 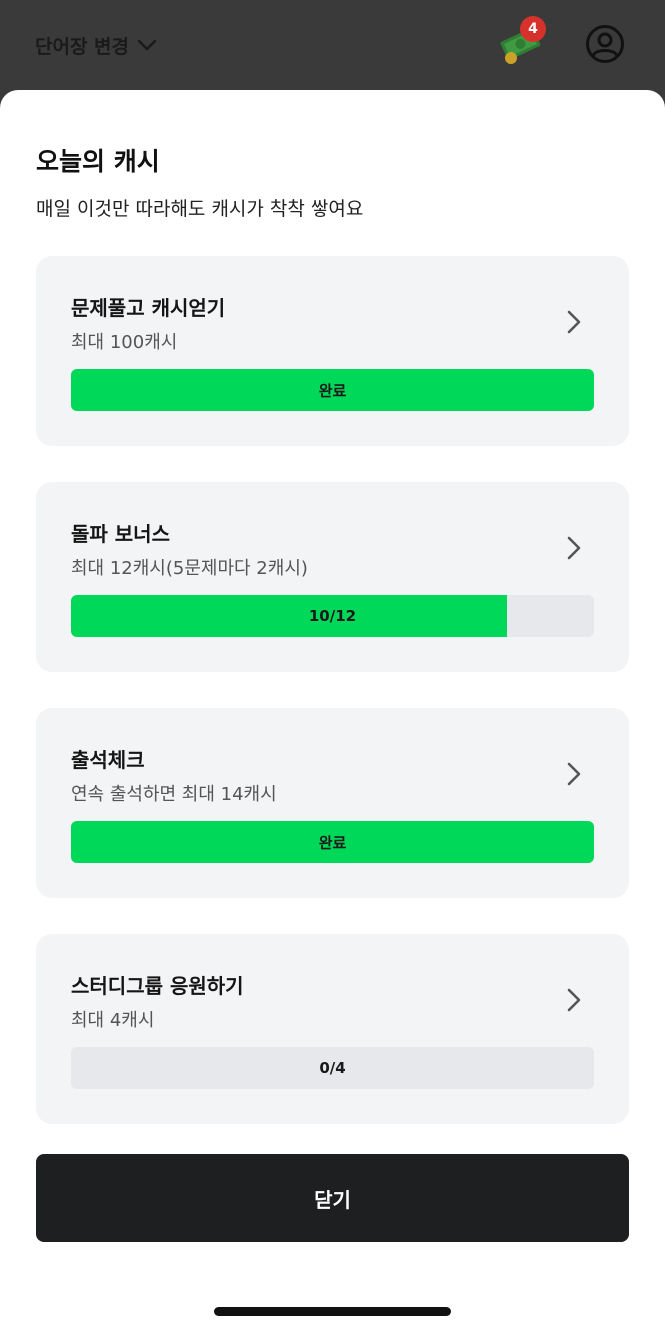 I want to click on progress-label: 10/12, so click(x=332, y=616).